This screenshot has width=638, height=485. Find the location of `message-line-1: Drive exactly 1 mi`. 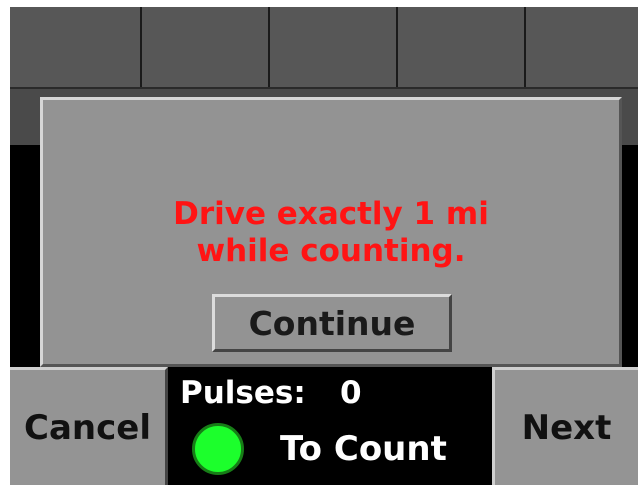

message-line-1: Drive exactly 1 mi is located at coordinates (331, 214).